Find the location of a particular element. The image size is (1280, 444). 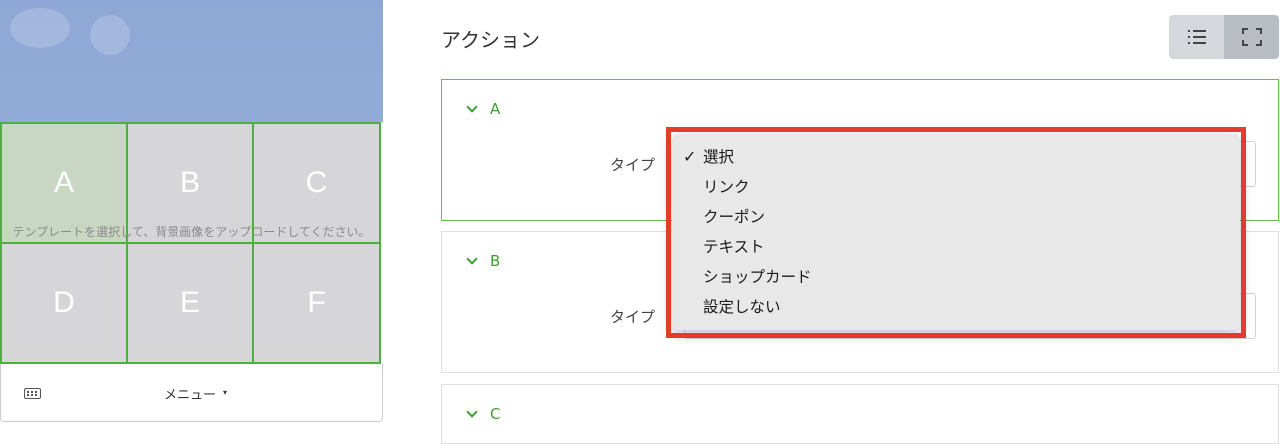

card-title: B is located at coordinates (495, 261).